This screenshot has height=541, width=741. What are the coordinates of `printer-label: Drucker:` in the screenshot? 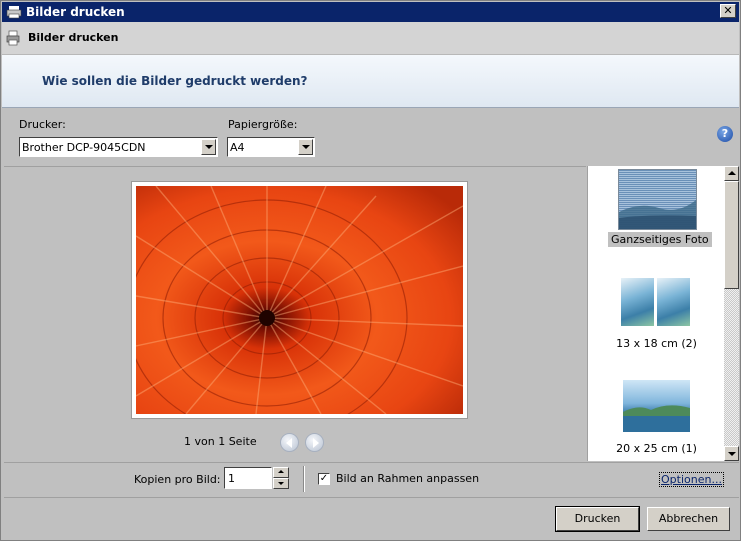 It's located at (42, 124).